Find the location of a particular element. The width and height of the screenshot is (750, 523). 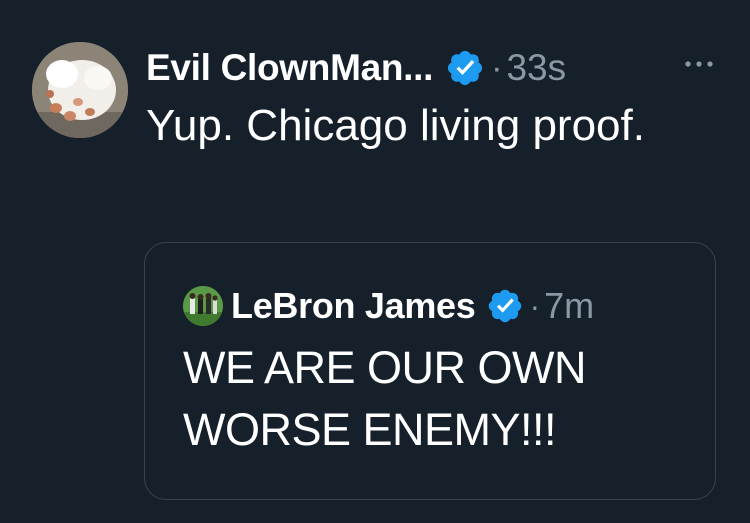

quoted-author-display-name: LeBron James is located at coordinates (353, 306).